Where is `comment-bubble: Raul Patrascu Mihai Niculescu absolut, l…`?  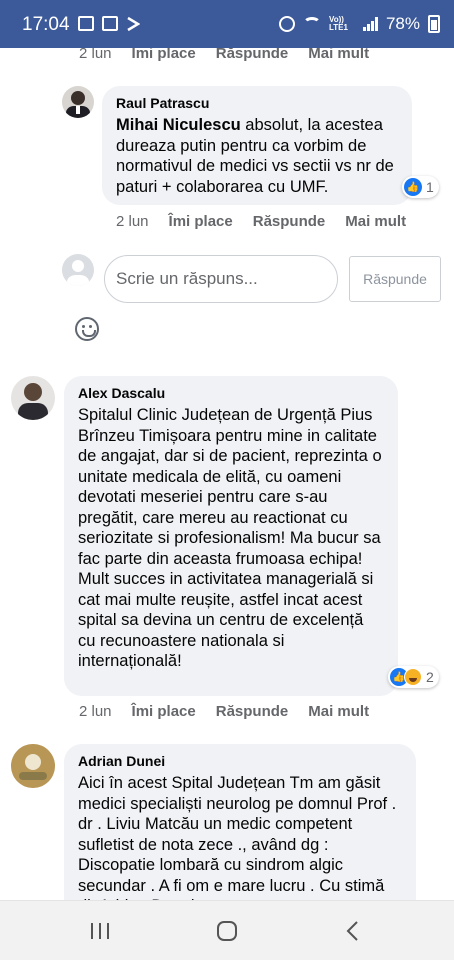
comment-bubble: Raul Patrascu Mihai Niculescu absolut, l… is located at coordinates (257, 145).